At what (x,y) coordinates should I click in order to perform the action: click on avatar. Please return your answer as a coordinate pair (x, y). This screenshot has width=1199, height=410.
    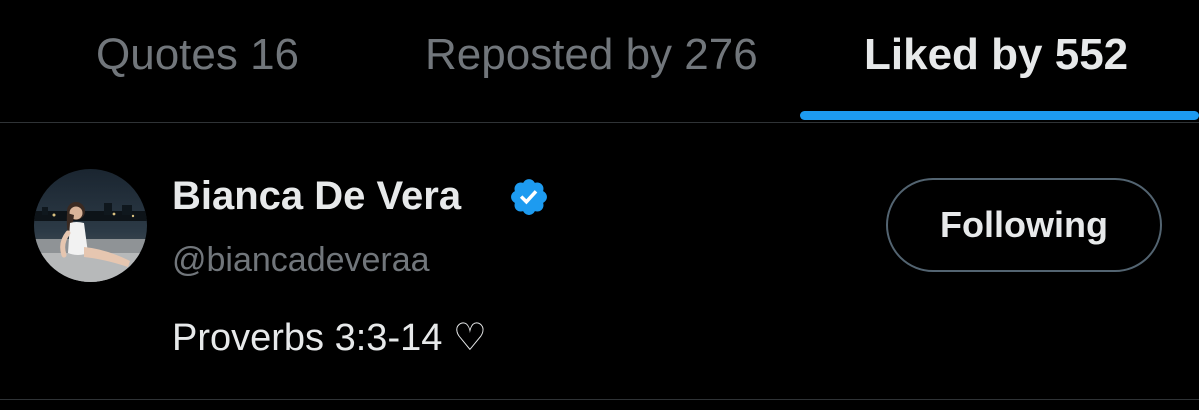
    Looking at the image, I should click on (90, 225).